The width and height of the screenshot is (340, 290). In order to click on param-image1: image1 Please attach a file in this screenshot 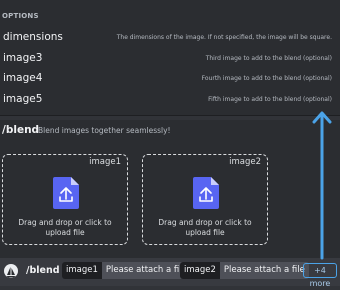, I will do `click(126, 270)`.